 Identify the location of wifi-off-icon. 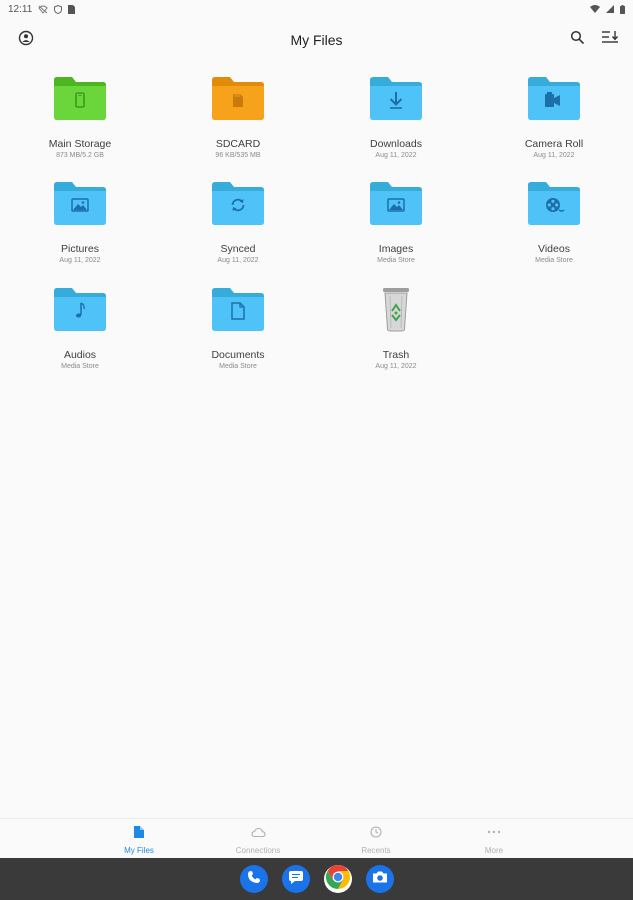
(43, 9).